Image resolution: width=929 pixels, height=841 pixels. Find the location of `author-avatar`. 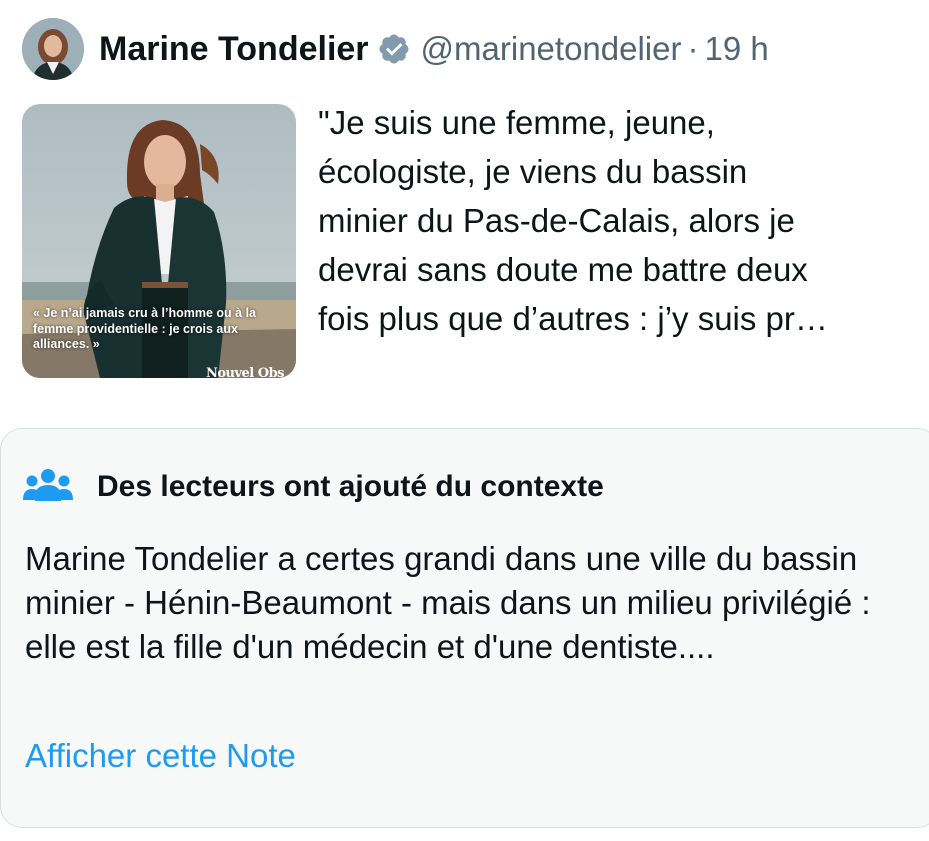

author-avatar is located at coordinates (53, 49).